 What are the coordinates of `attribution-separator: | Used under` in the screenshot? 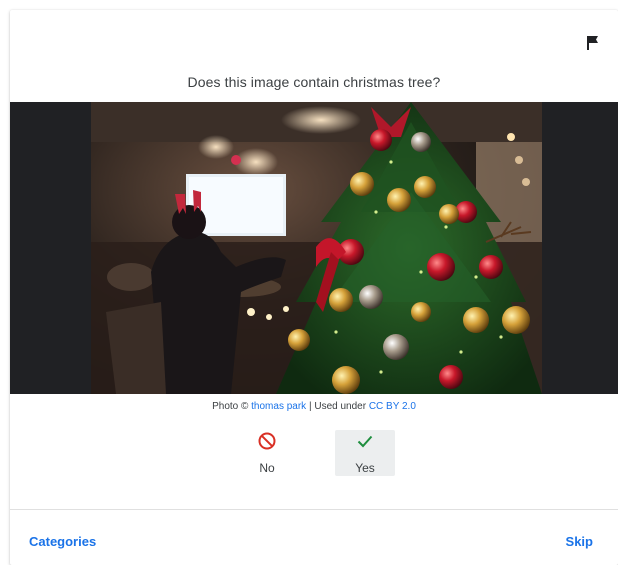 It's located at (337, 406).